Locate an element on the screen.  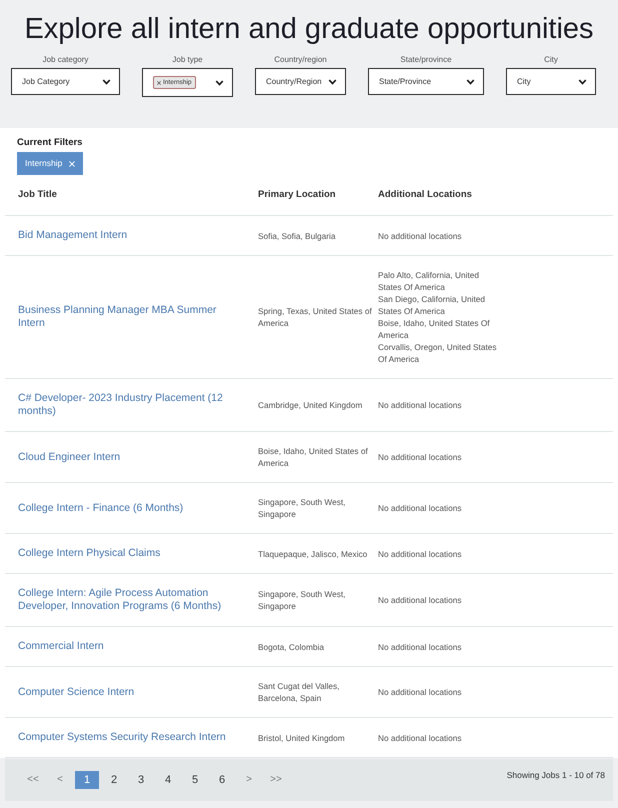
job-title-link: Bid Management Intern is located at coordinates (73, 235).